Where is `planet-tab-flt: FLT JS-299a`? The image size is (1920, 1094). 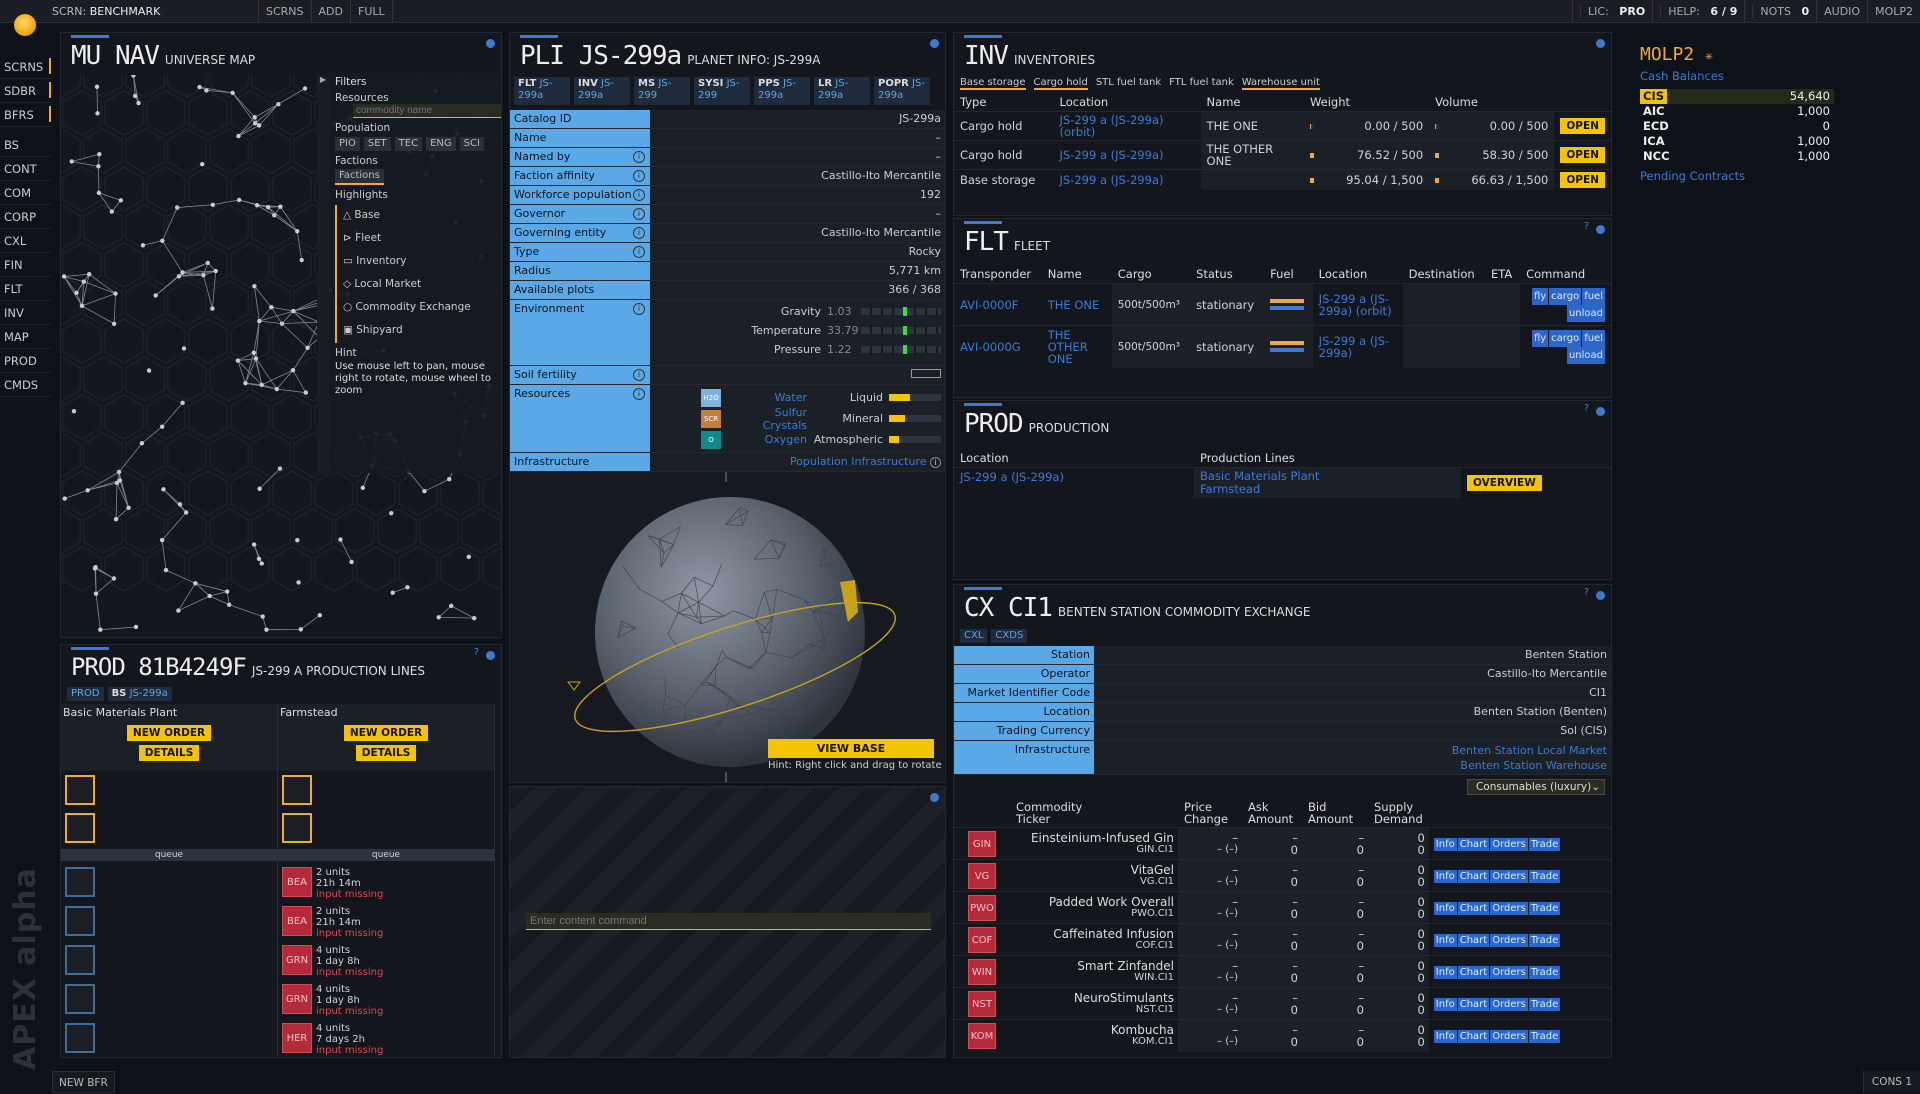 planet-tab-flt: FLT JS-299a is located at coordinates (542, 91).